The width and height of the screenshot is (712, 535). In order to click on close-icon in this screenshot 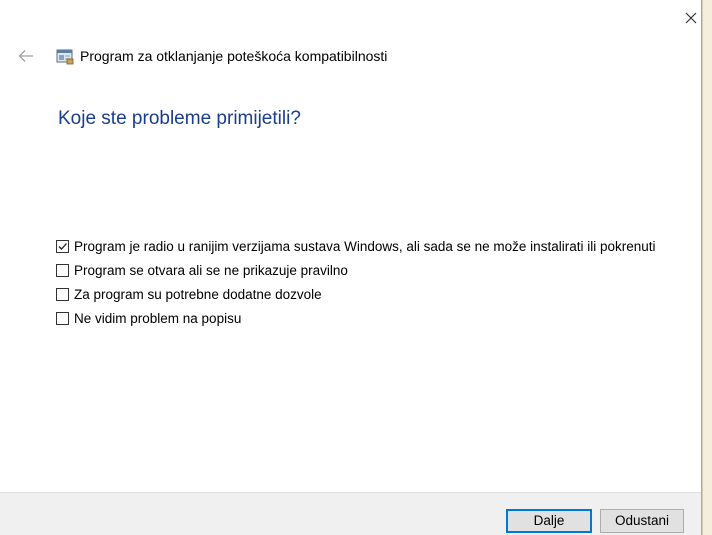, I will do `click(691, 18)`.